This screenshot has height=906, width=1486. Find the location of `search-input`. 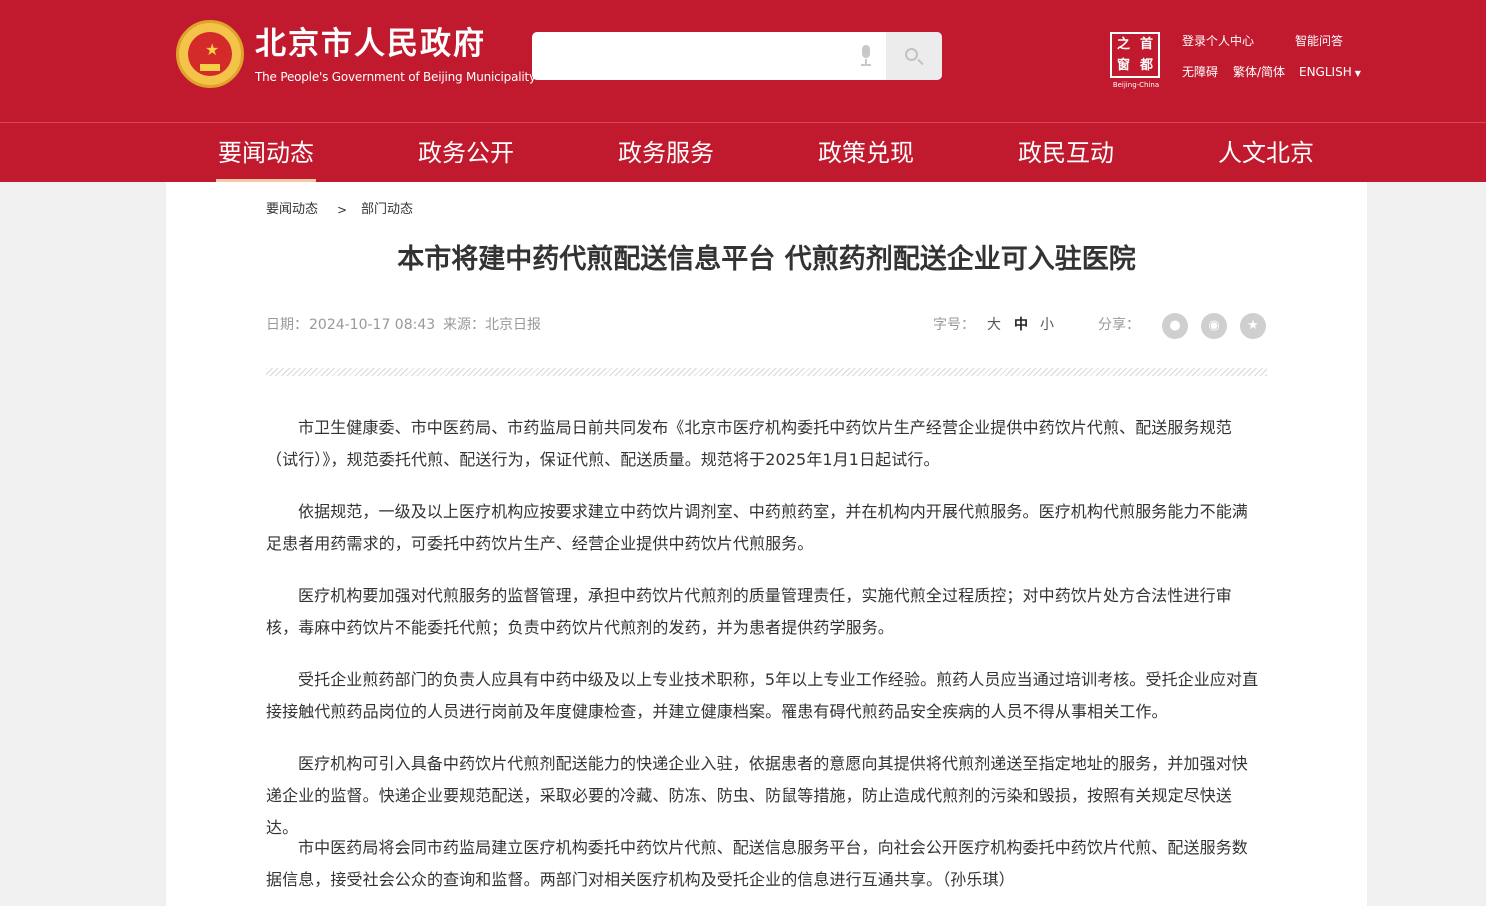

search-input is located at coordinates (694, 56).